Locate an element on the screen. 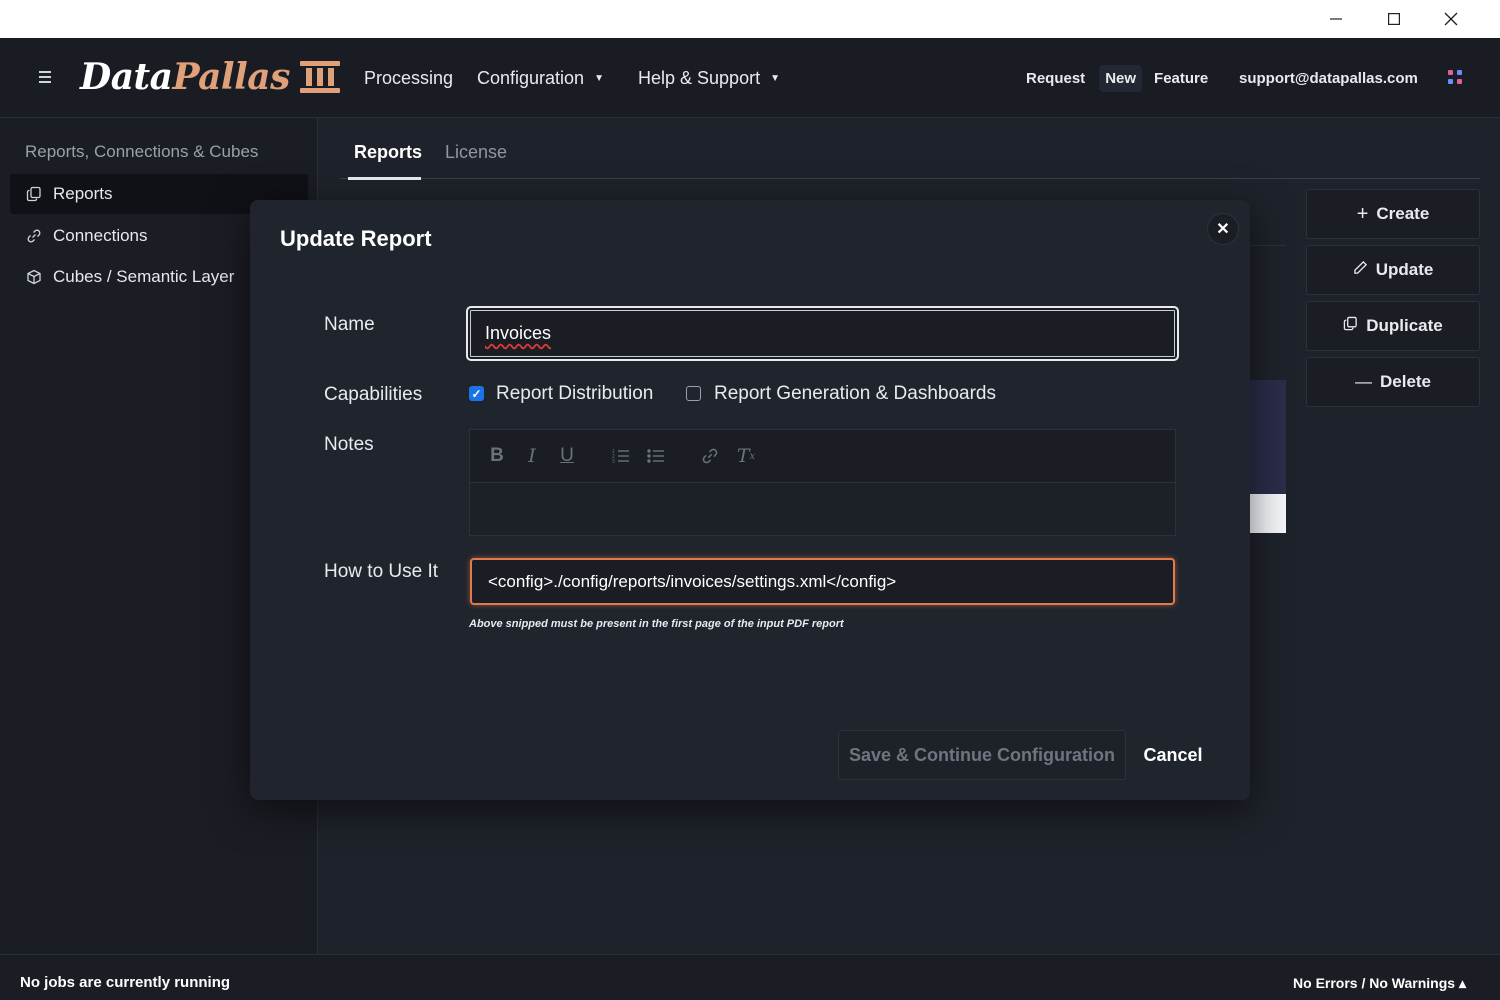 This screenshot has width=1500, height=1000. sidebar-title: Reports, Connections & Cubes is located at coordinates (142, 151).